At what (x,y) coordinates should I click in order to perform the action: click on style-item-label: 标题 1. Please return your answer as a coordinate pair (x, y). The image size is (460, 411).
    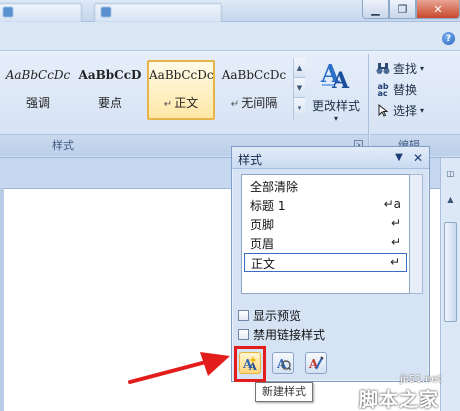
    Looking at the image, I should click on (268, 206).